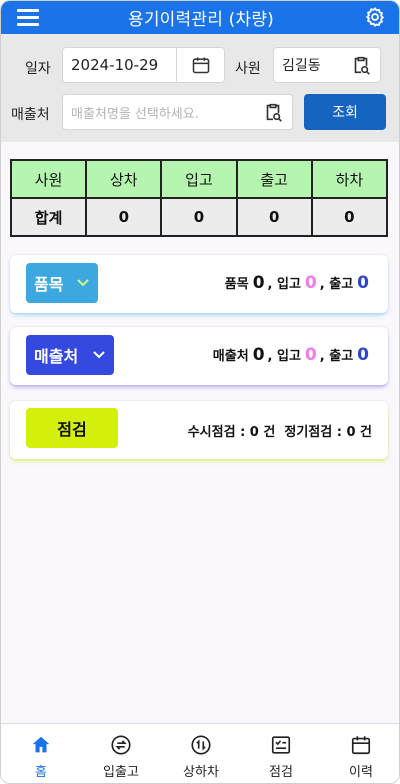  I want to click on bottom-nav: 홈 입출고 상하차 점검 이력, so click(200, 753).